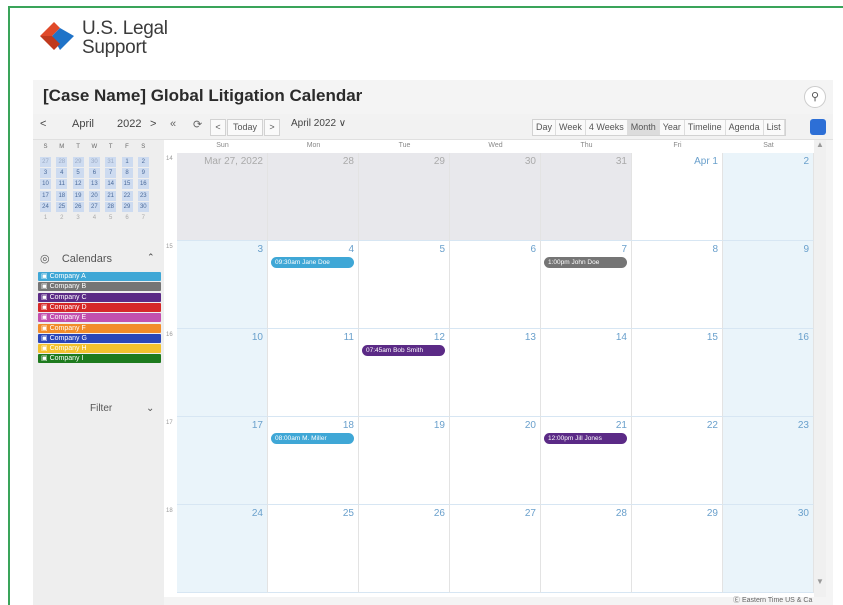 This screenshot has height=605, width=843. I want to click on view-list-button: List, so click(774, 127).